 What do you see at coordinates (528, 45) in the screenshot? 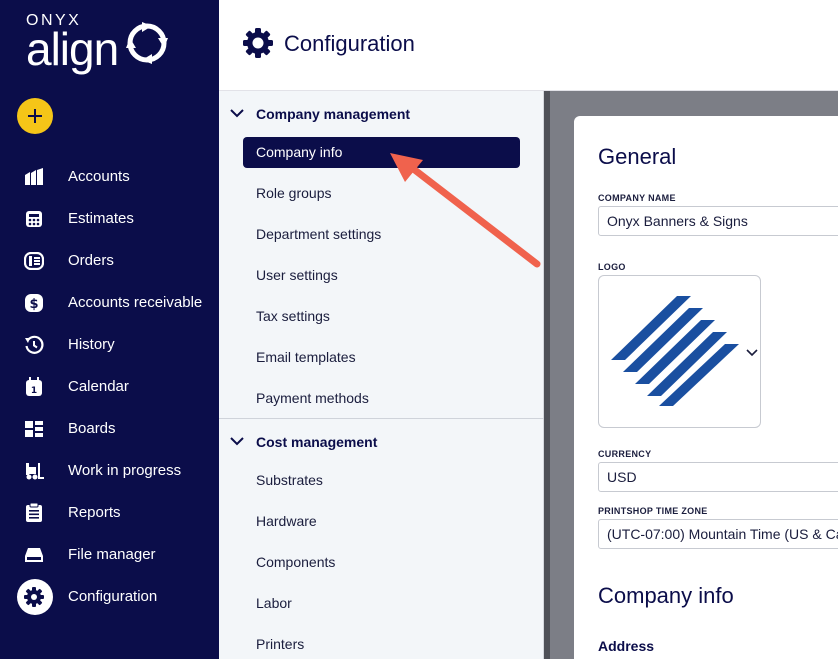
I see `page-header: Configuration` at bounding box center [528, 45].